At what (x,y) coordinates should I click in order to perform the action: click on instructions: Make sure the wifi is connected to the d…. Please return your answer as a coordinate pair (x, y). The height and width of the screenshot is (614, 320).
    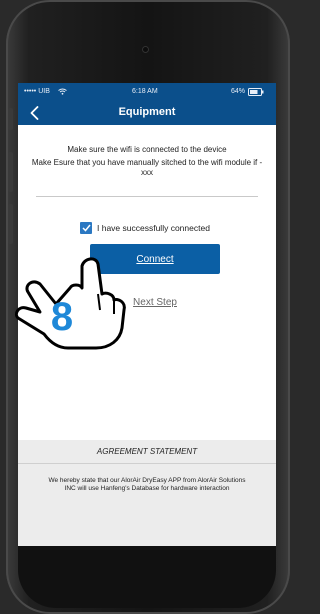
    Looking at the image, I should click on (147, 161).